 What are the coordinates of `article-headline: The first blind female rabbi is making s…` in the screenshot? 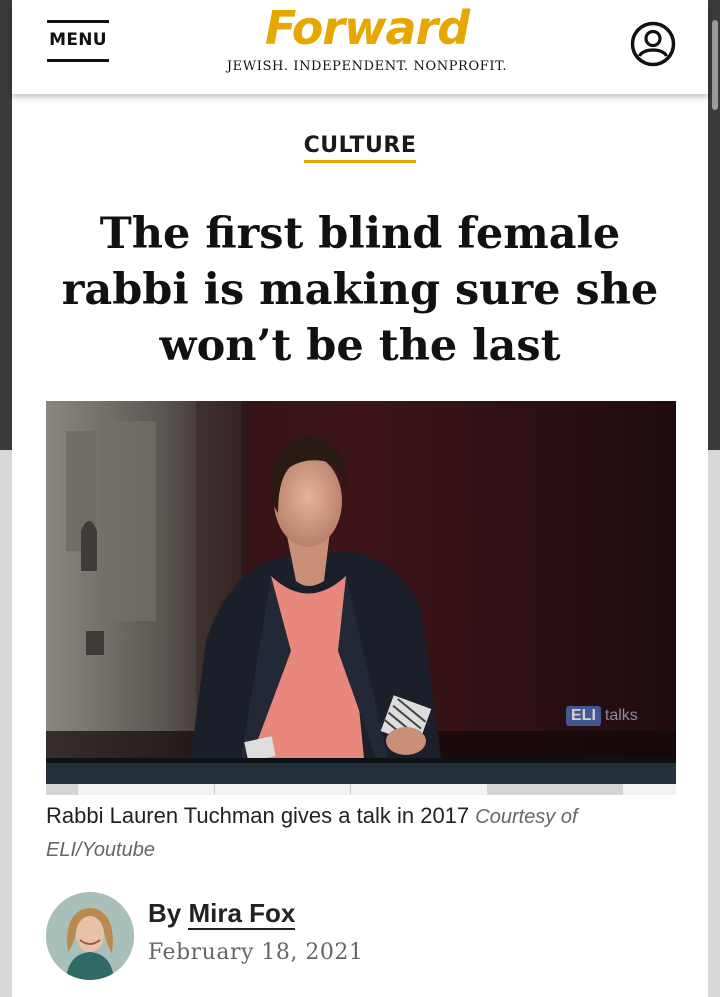 It's located at (360, 290).